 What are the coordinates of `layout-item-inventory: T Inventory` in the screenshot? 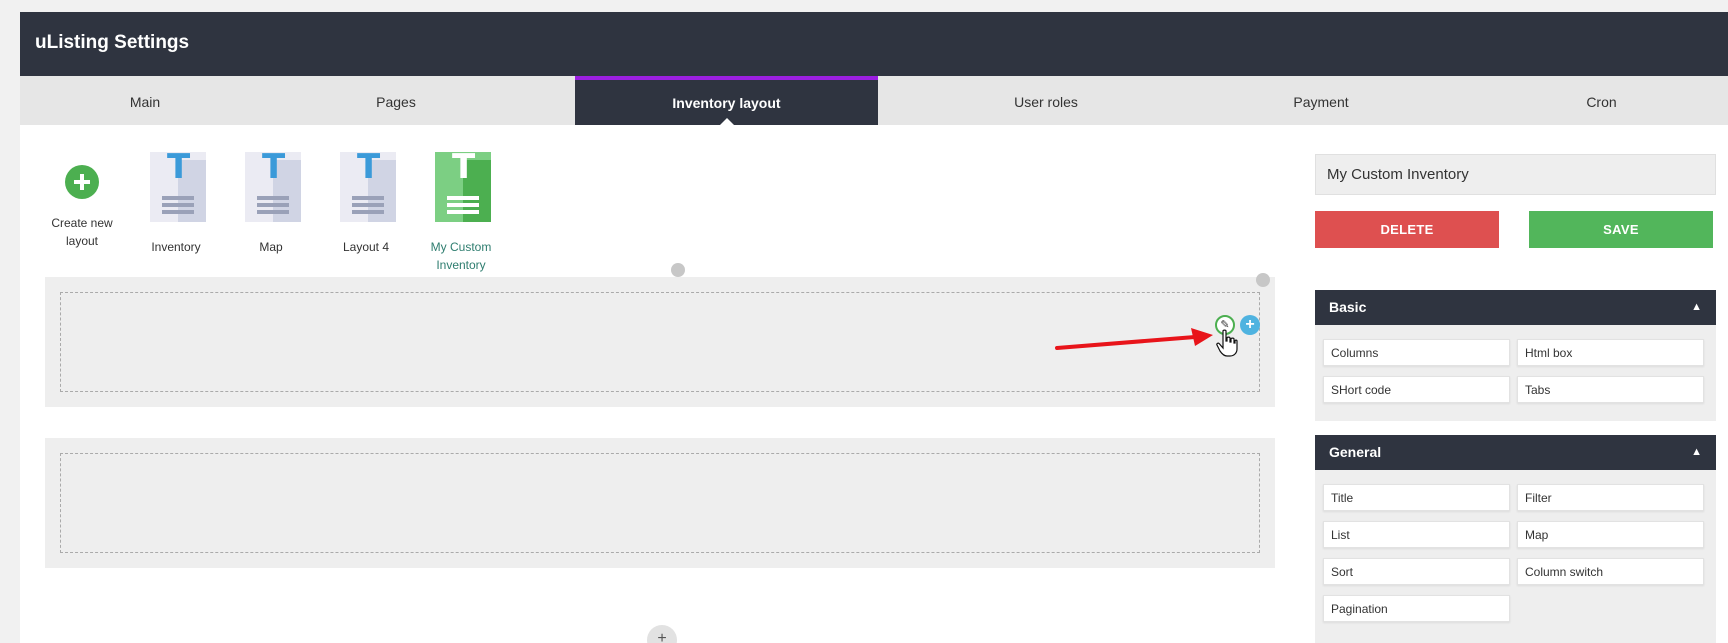 It's located at (176, 202).